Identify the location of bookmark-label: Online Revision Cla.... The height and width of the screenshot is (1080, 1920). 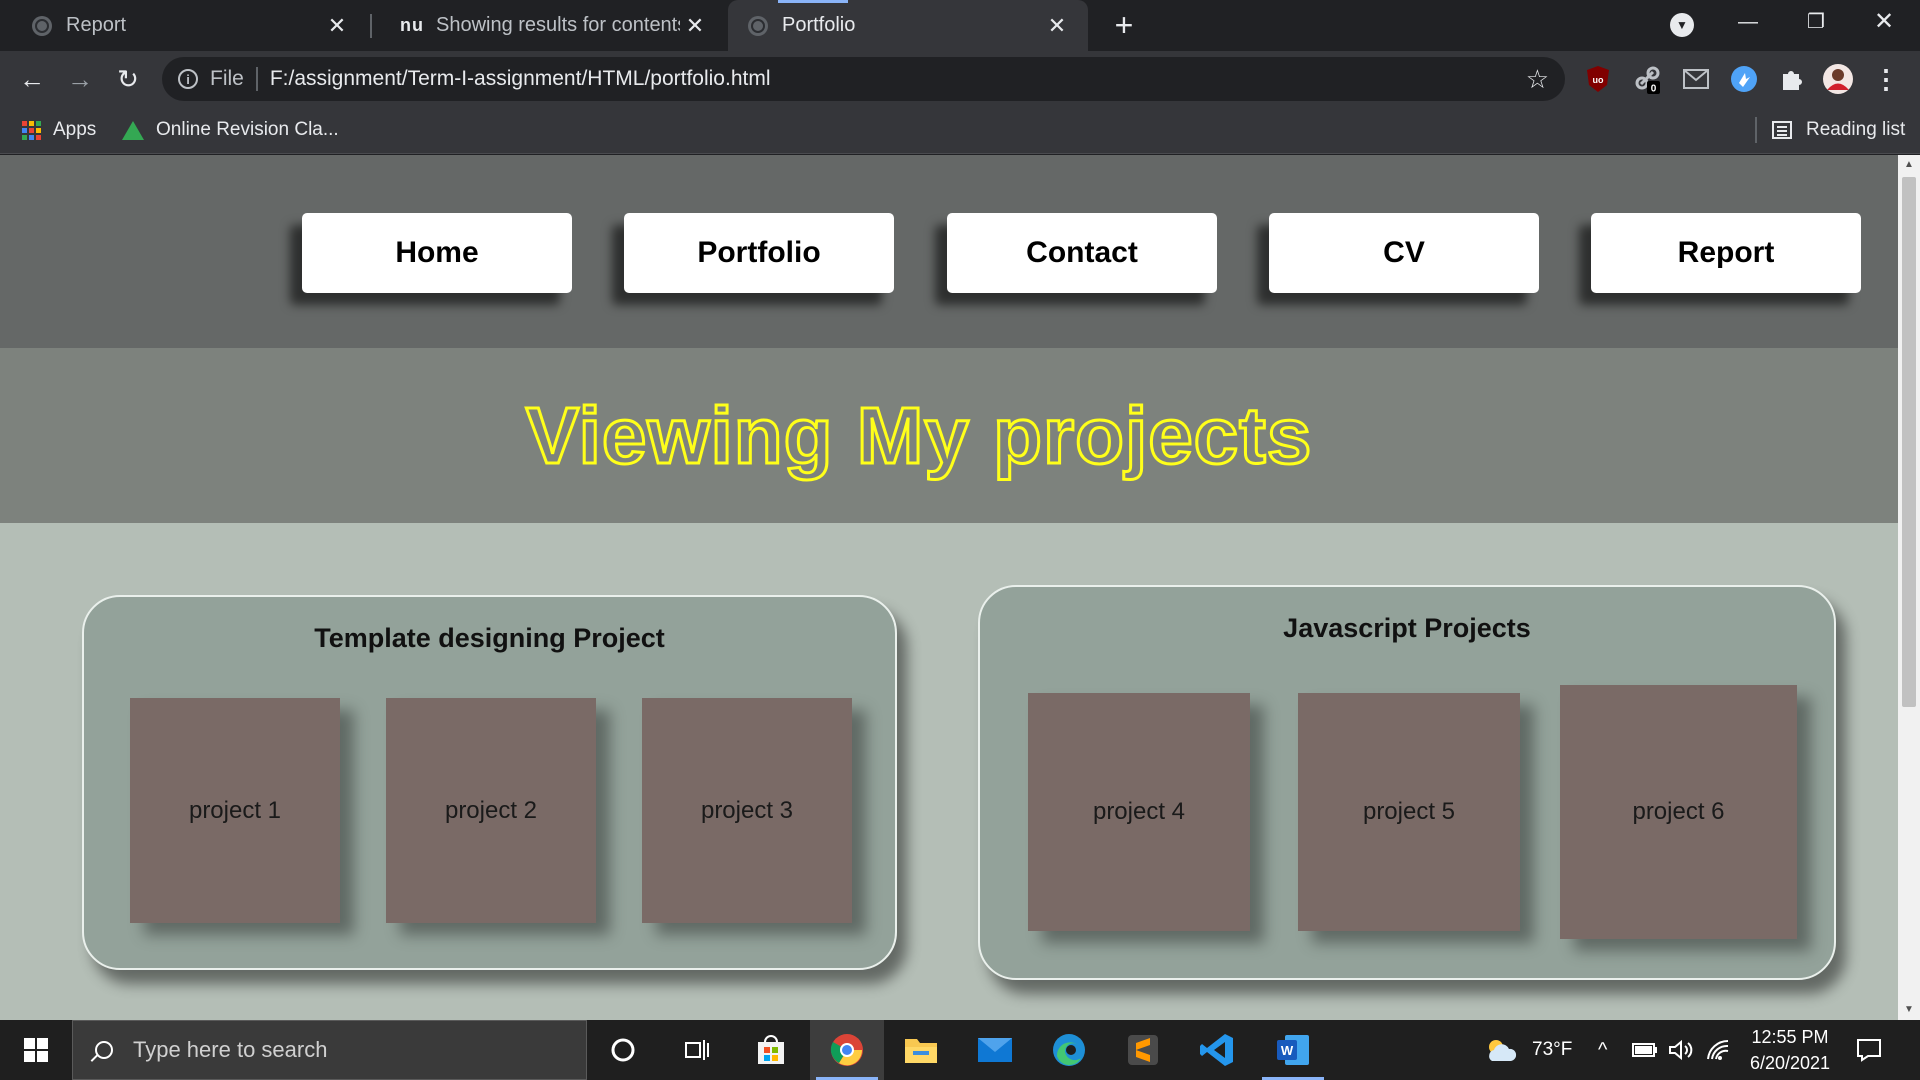
(247, 129).